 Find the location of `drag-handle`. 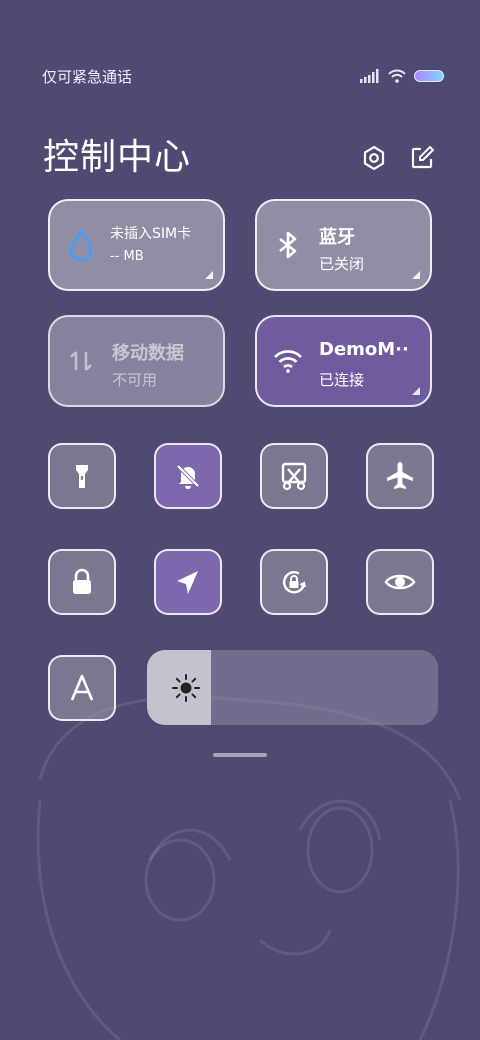

drag-handle is located at coordinates (240, 755).